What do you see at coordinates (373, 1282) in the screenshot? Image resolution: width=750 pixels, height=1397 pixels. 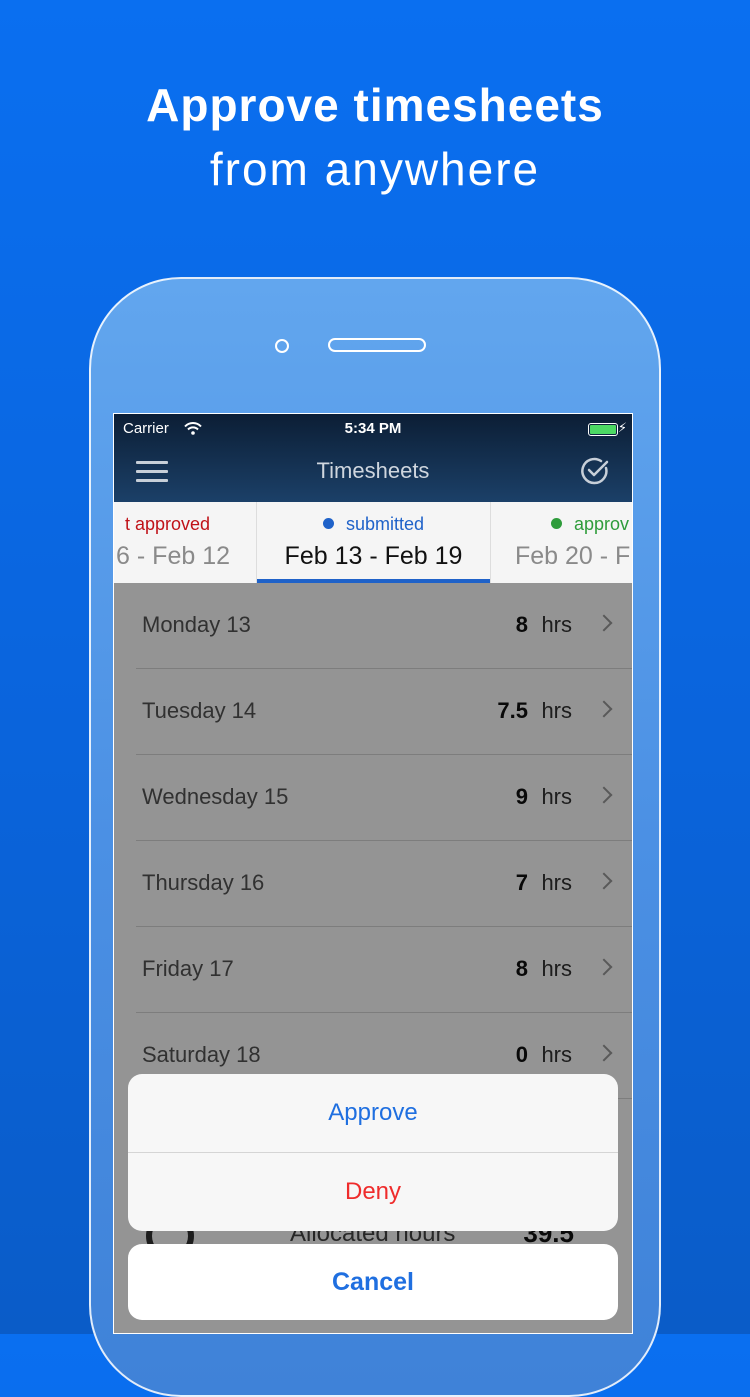 I see `cancel-button: Cancel` at bounding box center [373, 1282].